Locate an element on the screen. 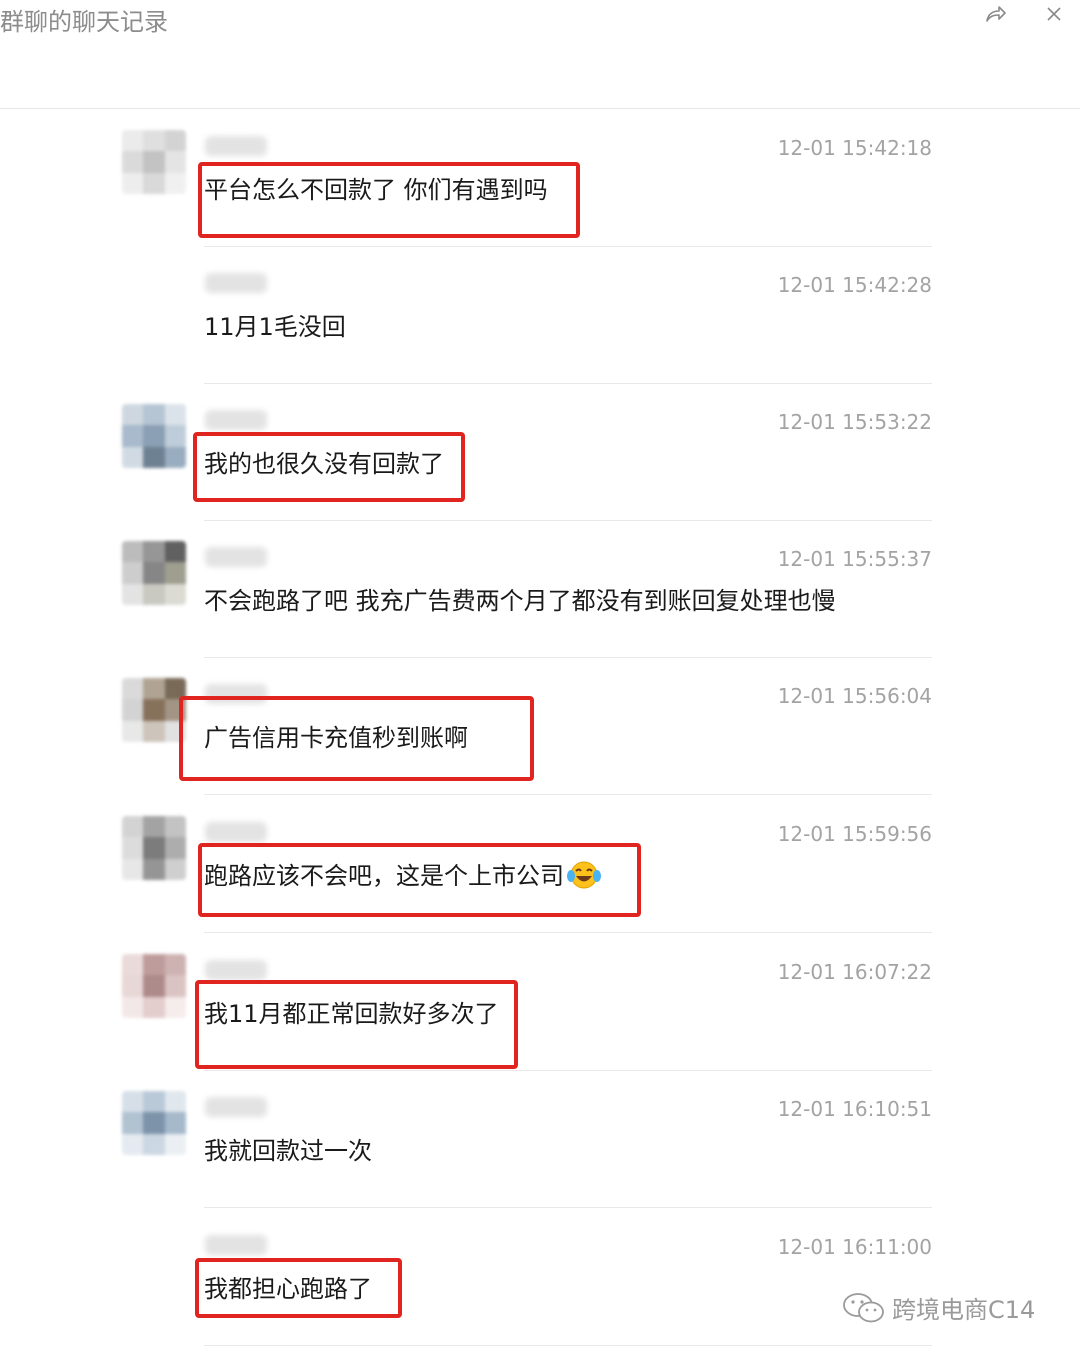 Image resolution: width=1080 pixels, height=1355 pixels. message-time: 12-01 15:42:28 is located at coordinates (854, 285).